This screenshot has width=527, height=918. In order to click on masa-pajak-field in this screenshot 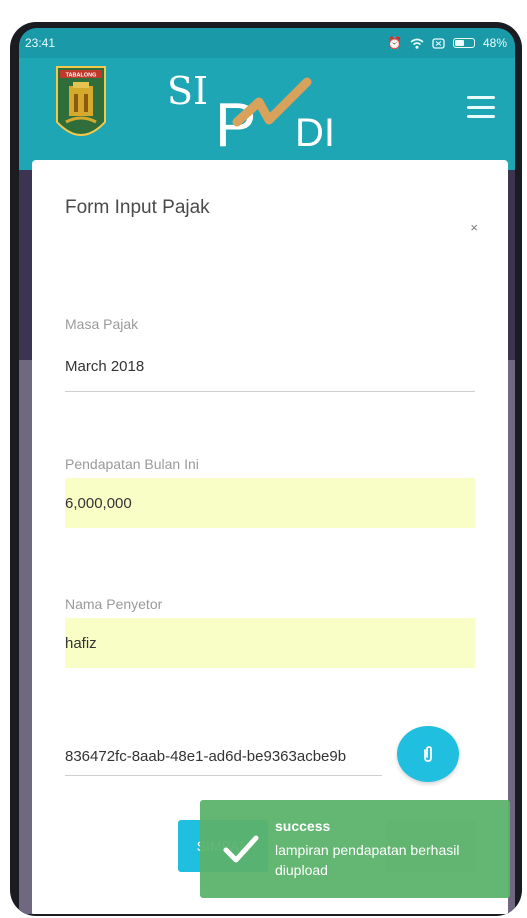, I will do `click(270, 367)`.